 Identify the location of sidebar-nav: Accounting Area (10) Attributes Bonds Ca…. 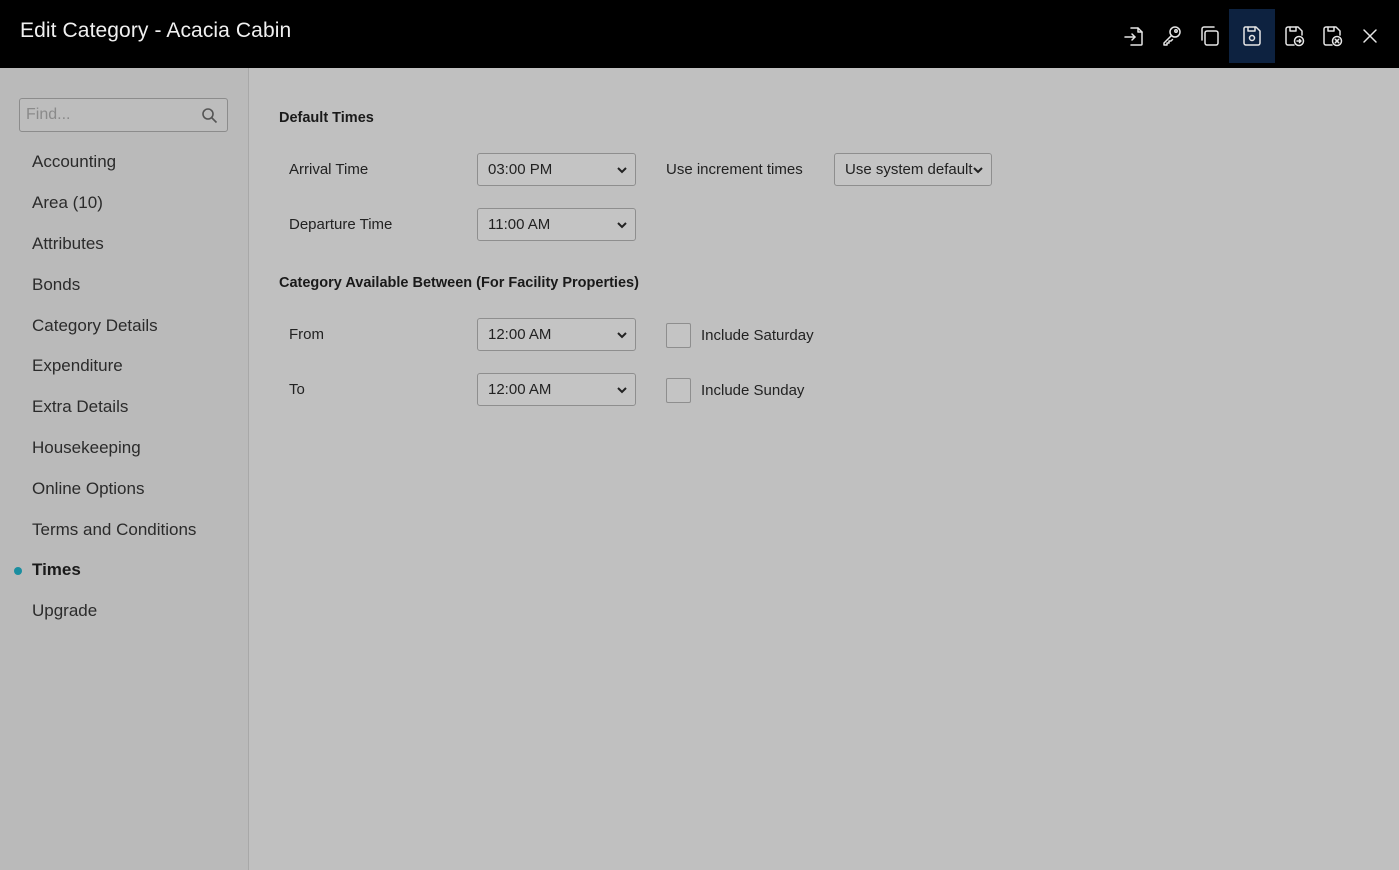
(124, 387).